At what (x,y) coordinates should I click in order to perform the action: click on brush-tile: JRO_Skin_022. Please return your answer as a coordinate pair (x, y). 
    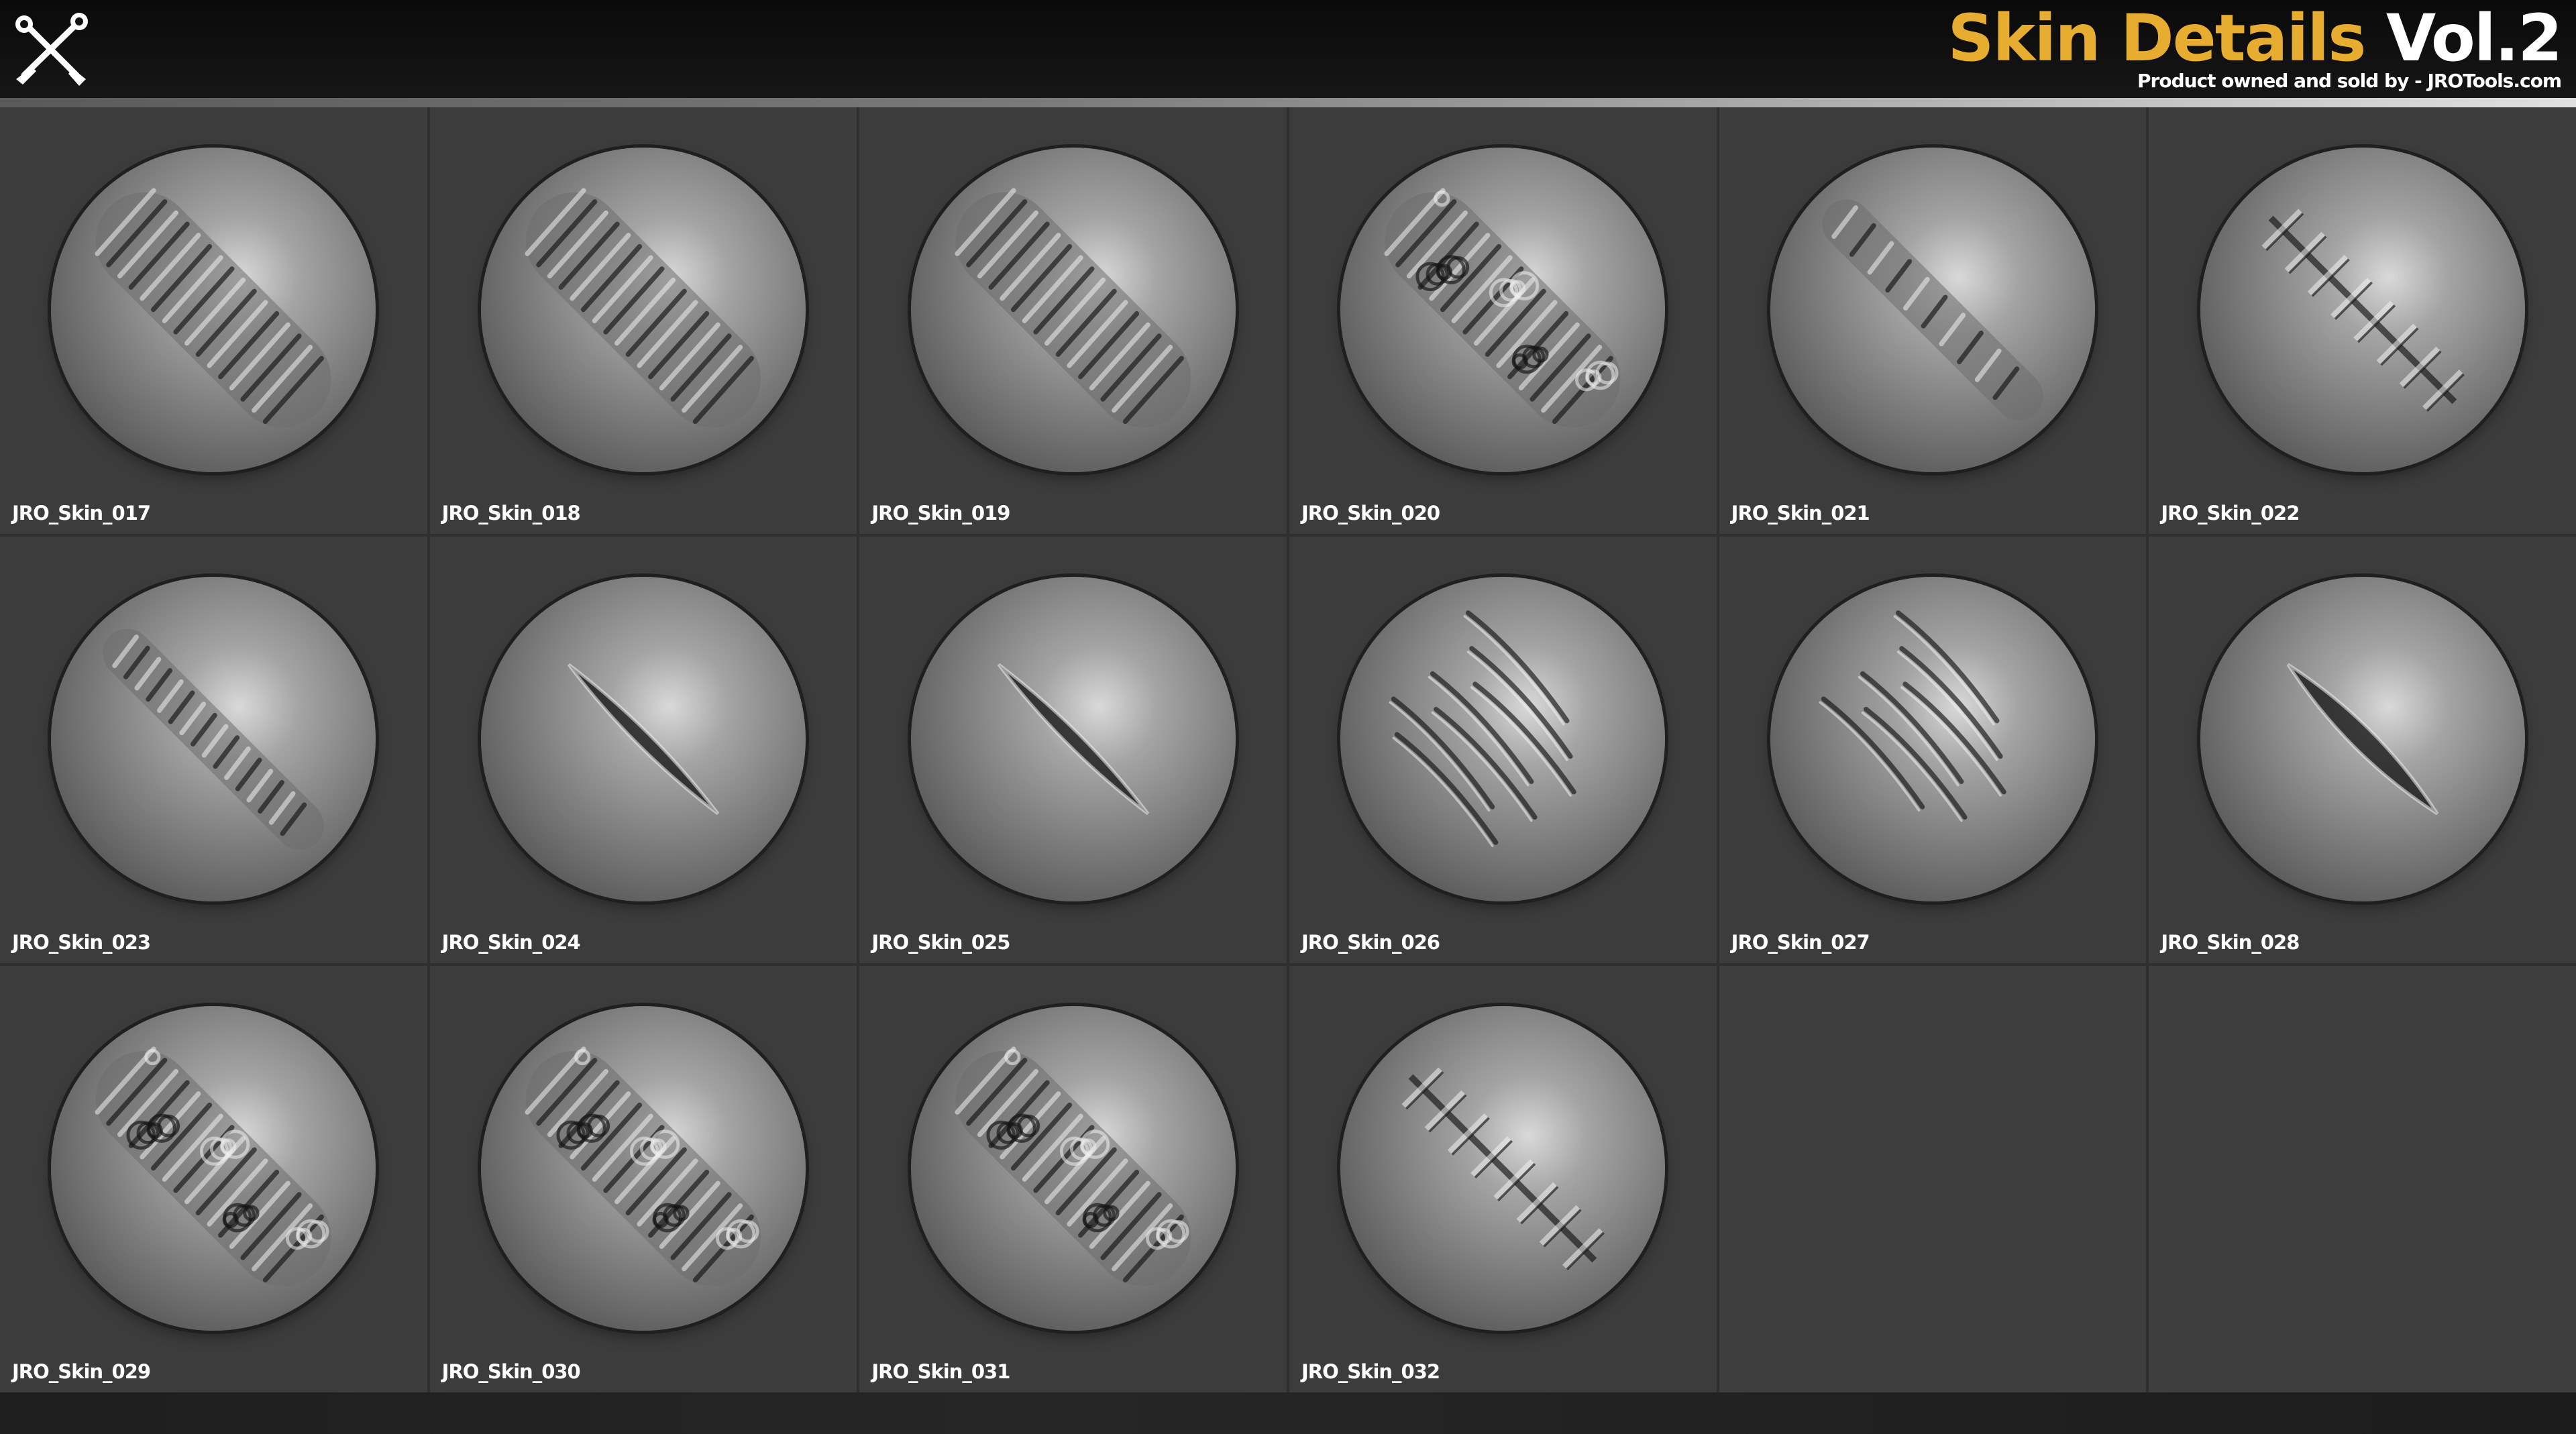
    Looking at the image, I should click on (2362, 320).